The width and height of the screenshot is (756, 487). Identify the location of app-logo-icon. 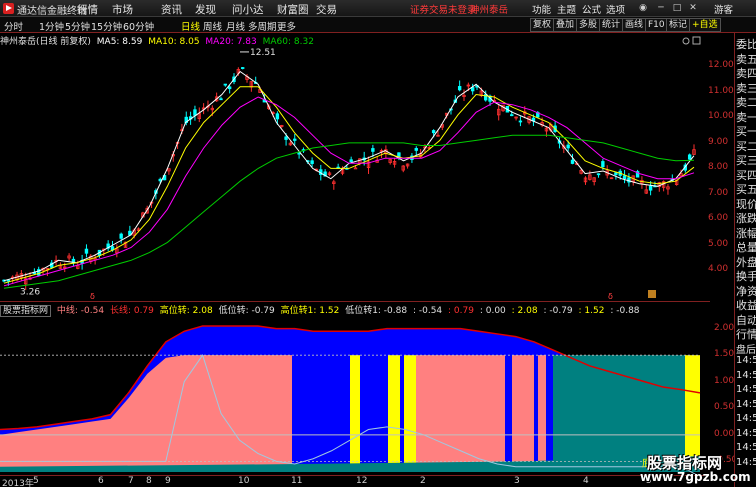
(8, 8).